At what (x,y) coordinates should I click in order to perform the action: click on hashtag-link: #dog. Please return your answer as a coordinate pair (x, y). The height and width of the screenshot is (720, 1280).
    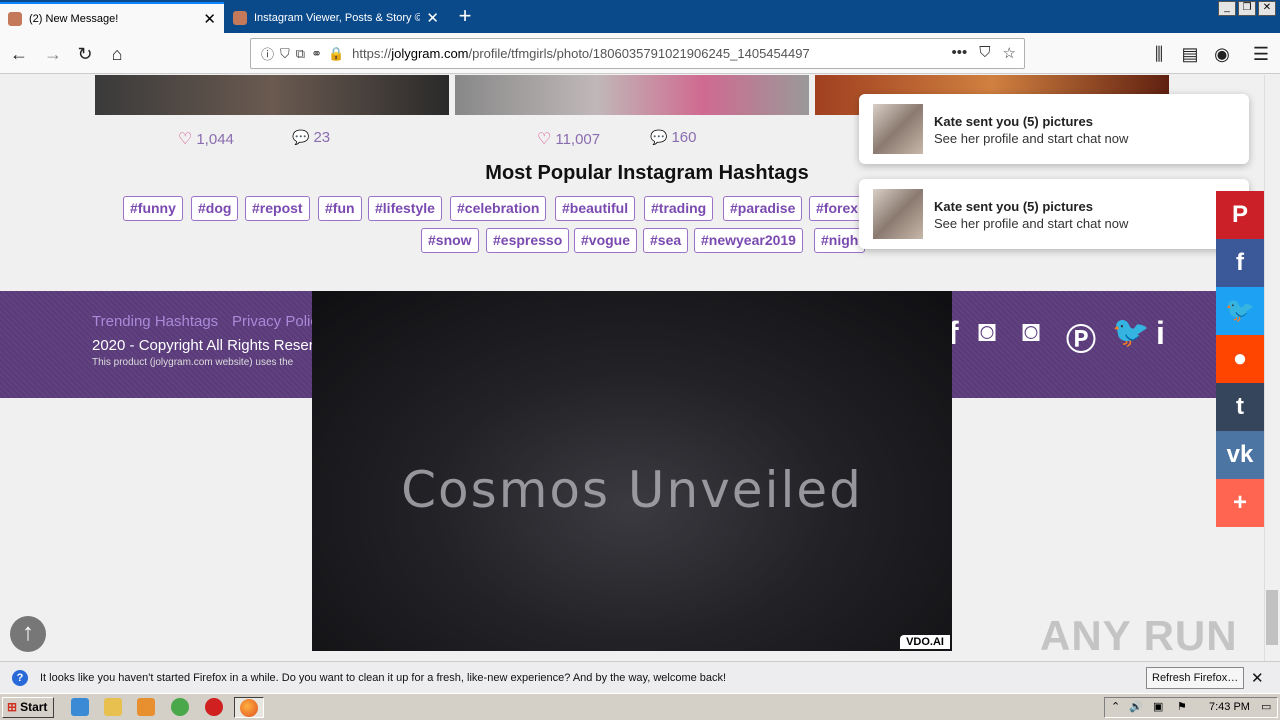
    Looking at the image, I should click on (215, 208).